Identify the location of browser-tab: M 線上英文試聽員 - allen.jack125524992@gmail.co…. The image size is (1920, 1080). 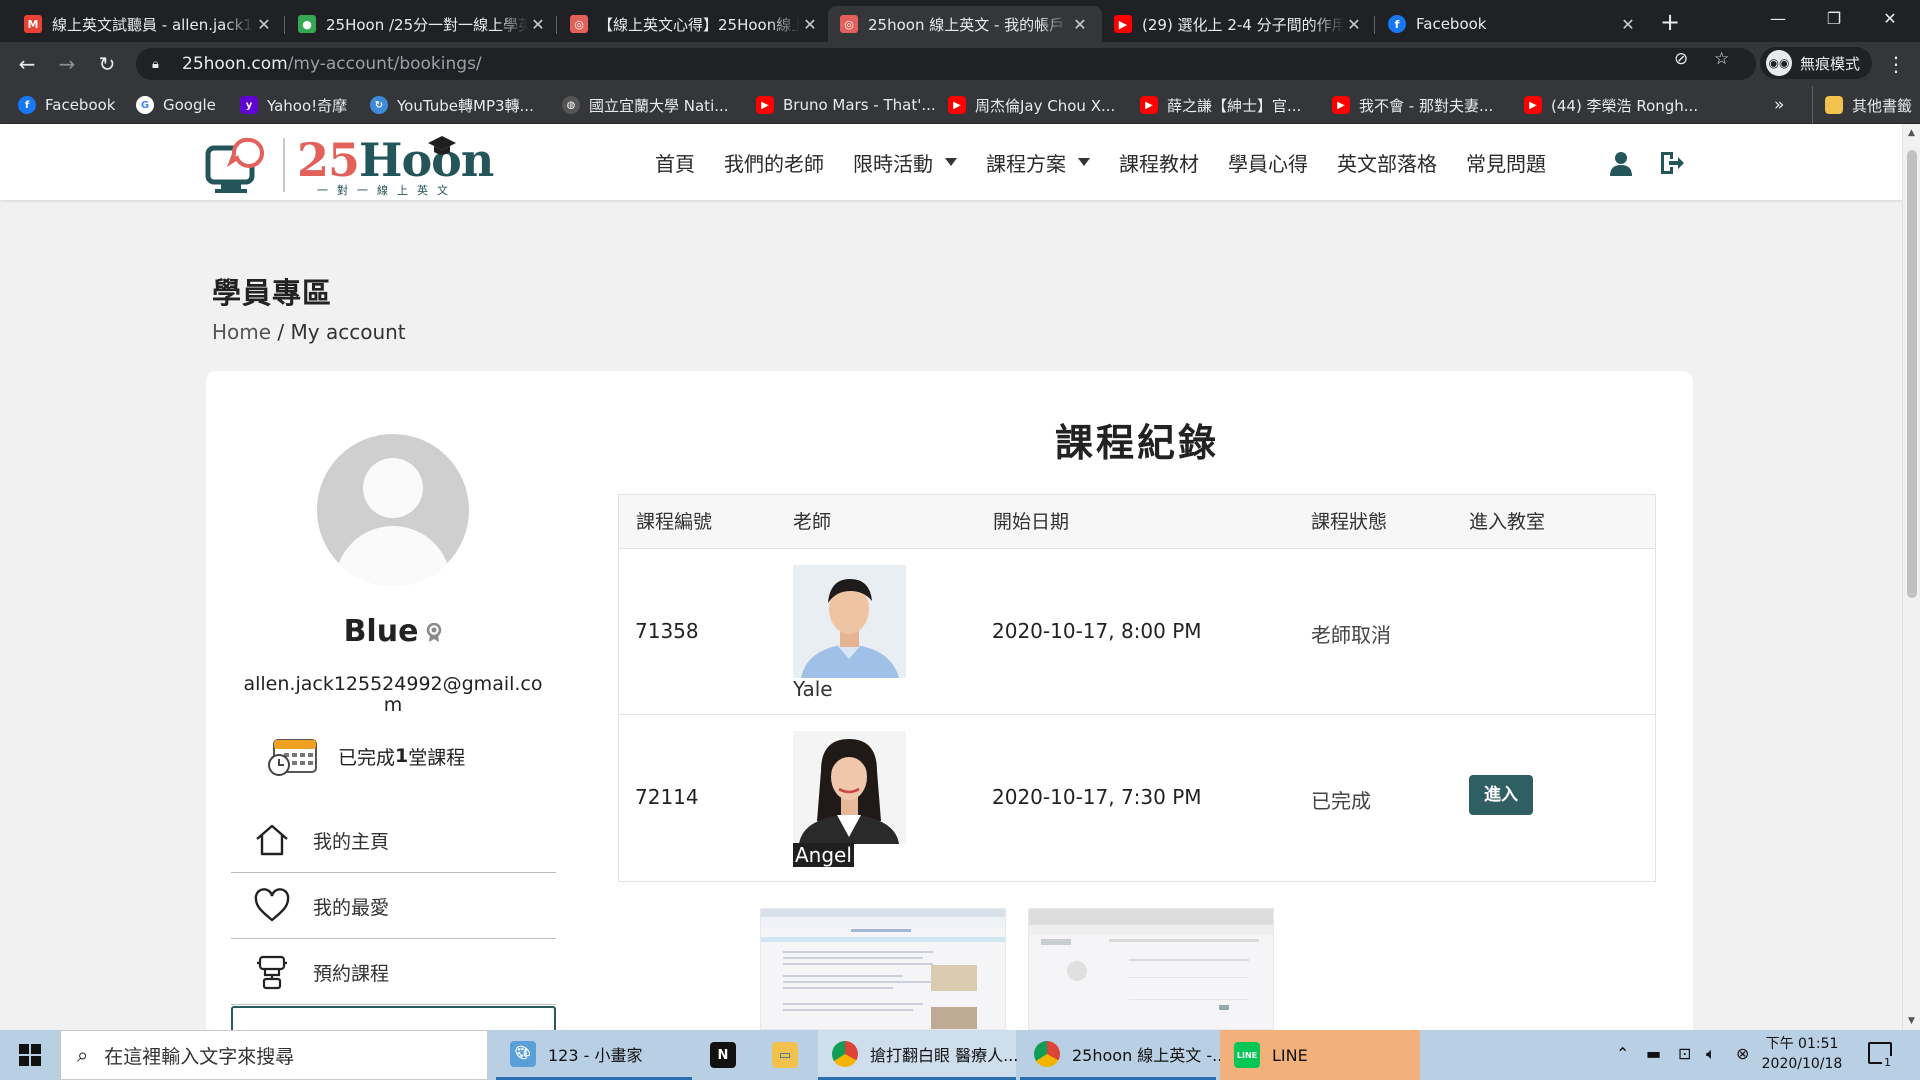
(149, 24).